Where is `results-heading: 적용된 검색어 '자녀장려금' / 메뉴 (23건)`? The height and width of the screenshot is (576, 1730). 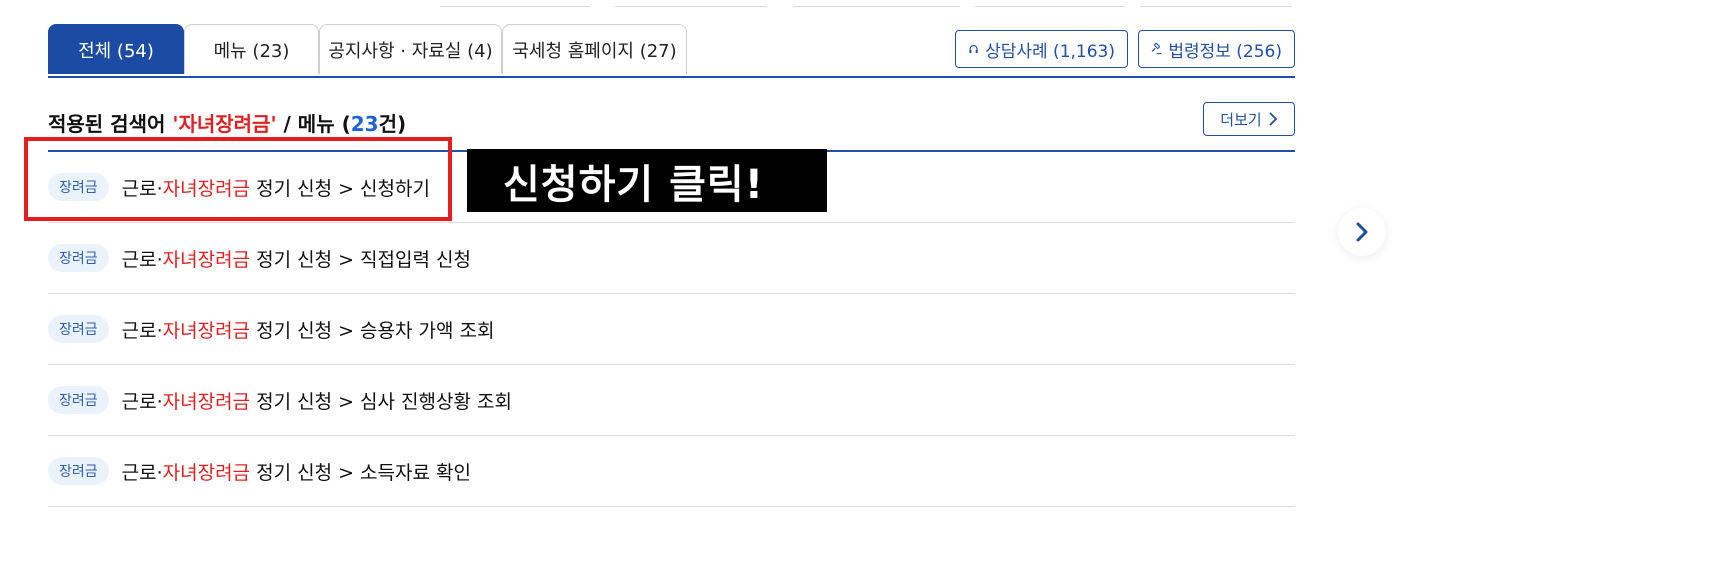 results-heading: 적용된 검색어 '자녀장려금' / 메뉴 (23건) is located at coordinates (227, 122).